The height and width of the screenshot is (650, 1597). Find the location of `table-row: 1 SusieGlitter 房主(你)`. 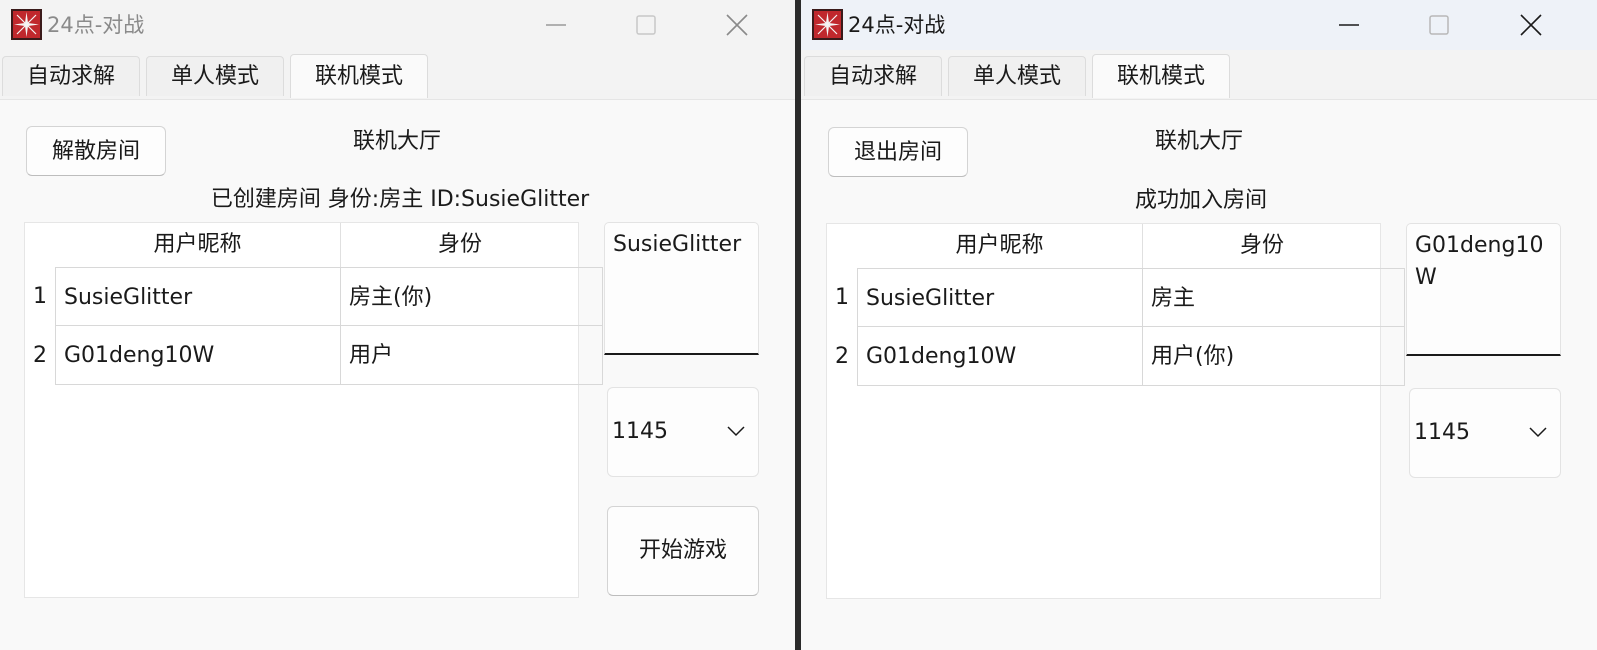

table-row: 1 SusieGlitter 房主(你) is located at coordinates (314, 296).